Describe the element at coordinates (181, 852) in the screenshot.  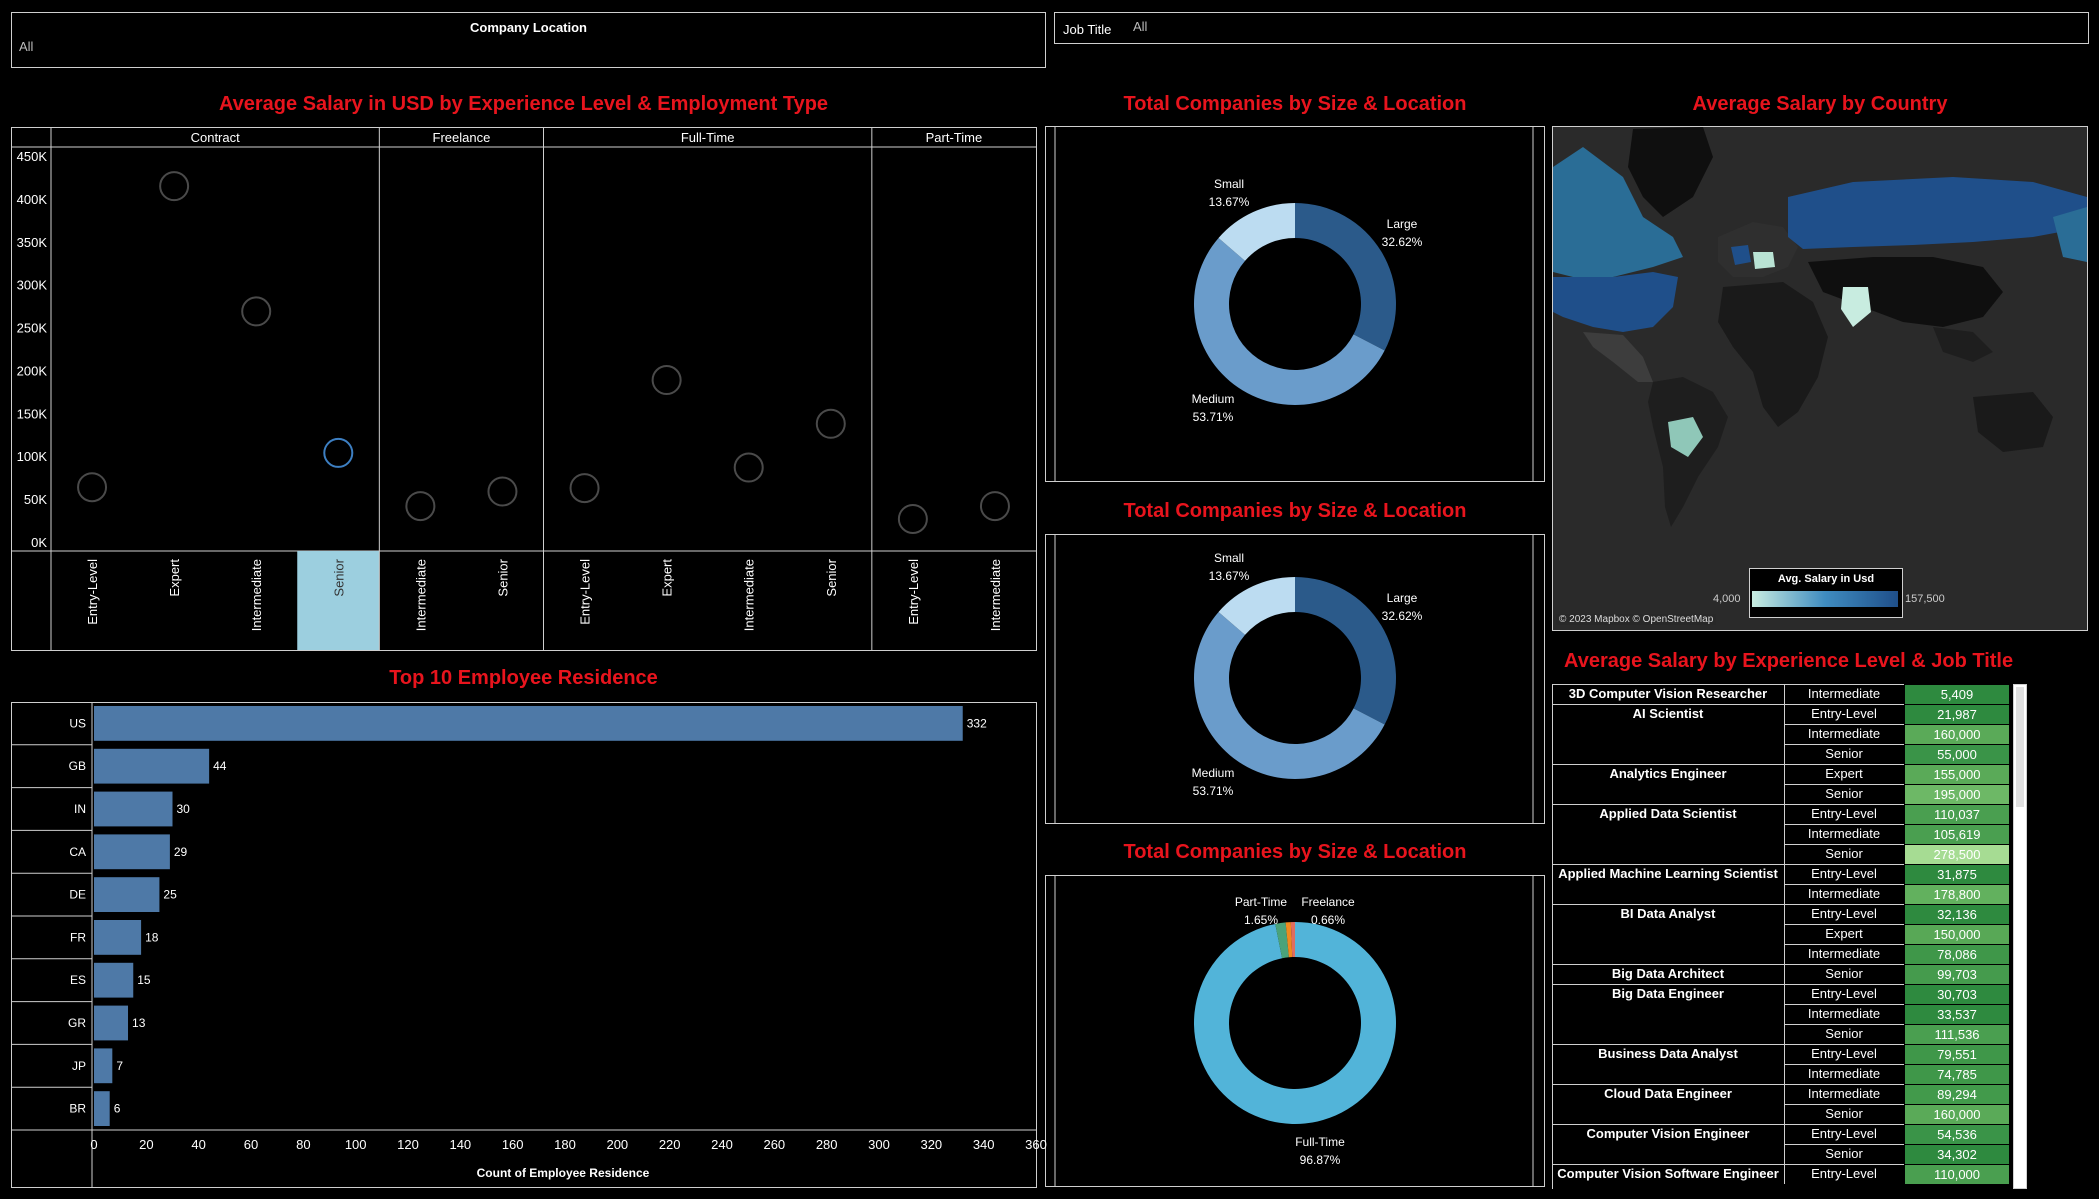
I see `bar-value-label: 29` at that location.